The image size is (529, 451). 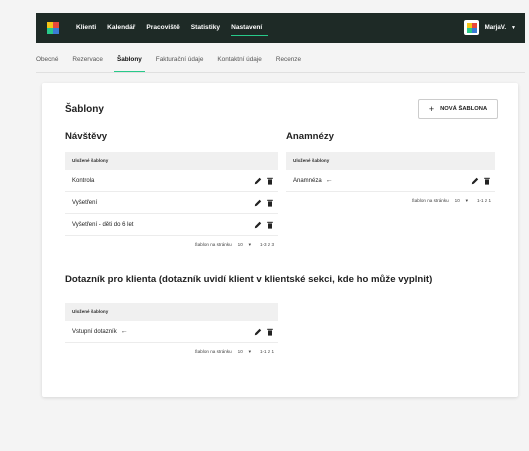 I want to click on tab-contact: Kontaktní údaje, so click(x=239, y=64).